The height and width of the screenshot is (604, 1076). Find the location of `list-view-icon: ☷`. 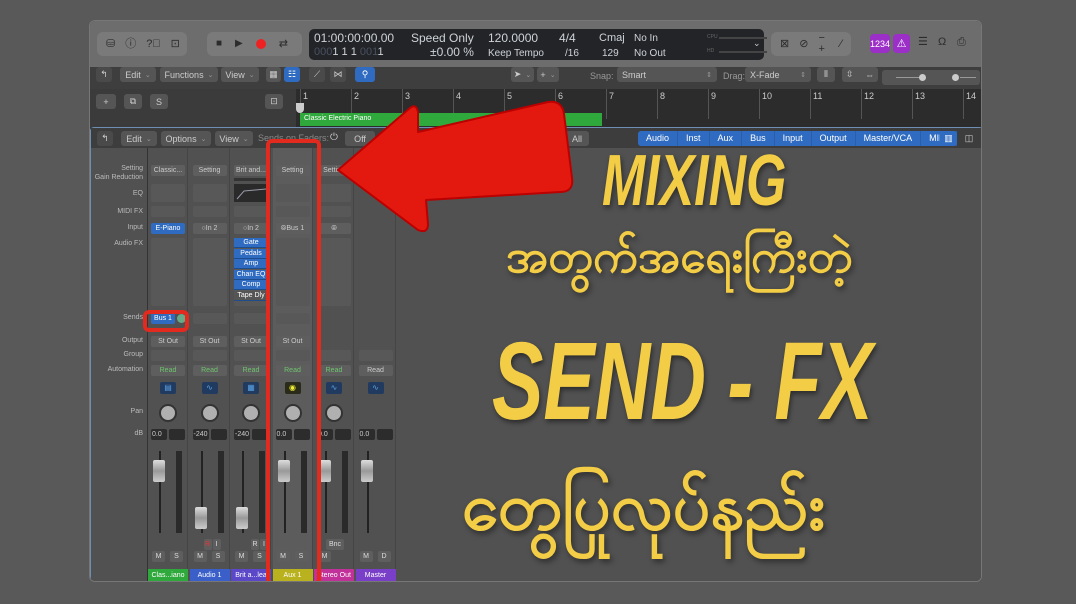

list-view-icon: ☷ is located at coordinates (292, 74).